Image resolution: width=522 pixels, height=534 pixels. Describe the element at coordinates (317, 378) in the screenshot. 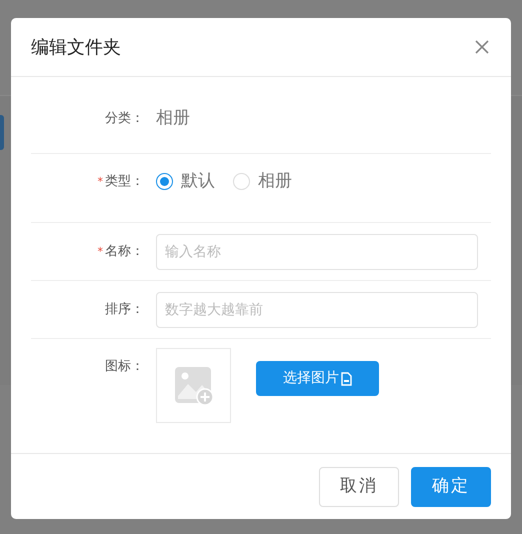

I see `choose-image-button: 选择图片` at that location.